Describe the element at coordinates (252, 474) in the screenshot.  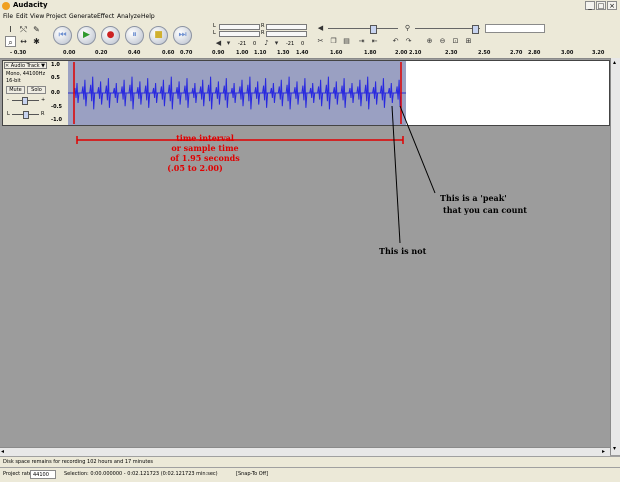
I see `snap-status: [Snap-To Off]` at that location.